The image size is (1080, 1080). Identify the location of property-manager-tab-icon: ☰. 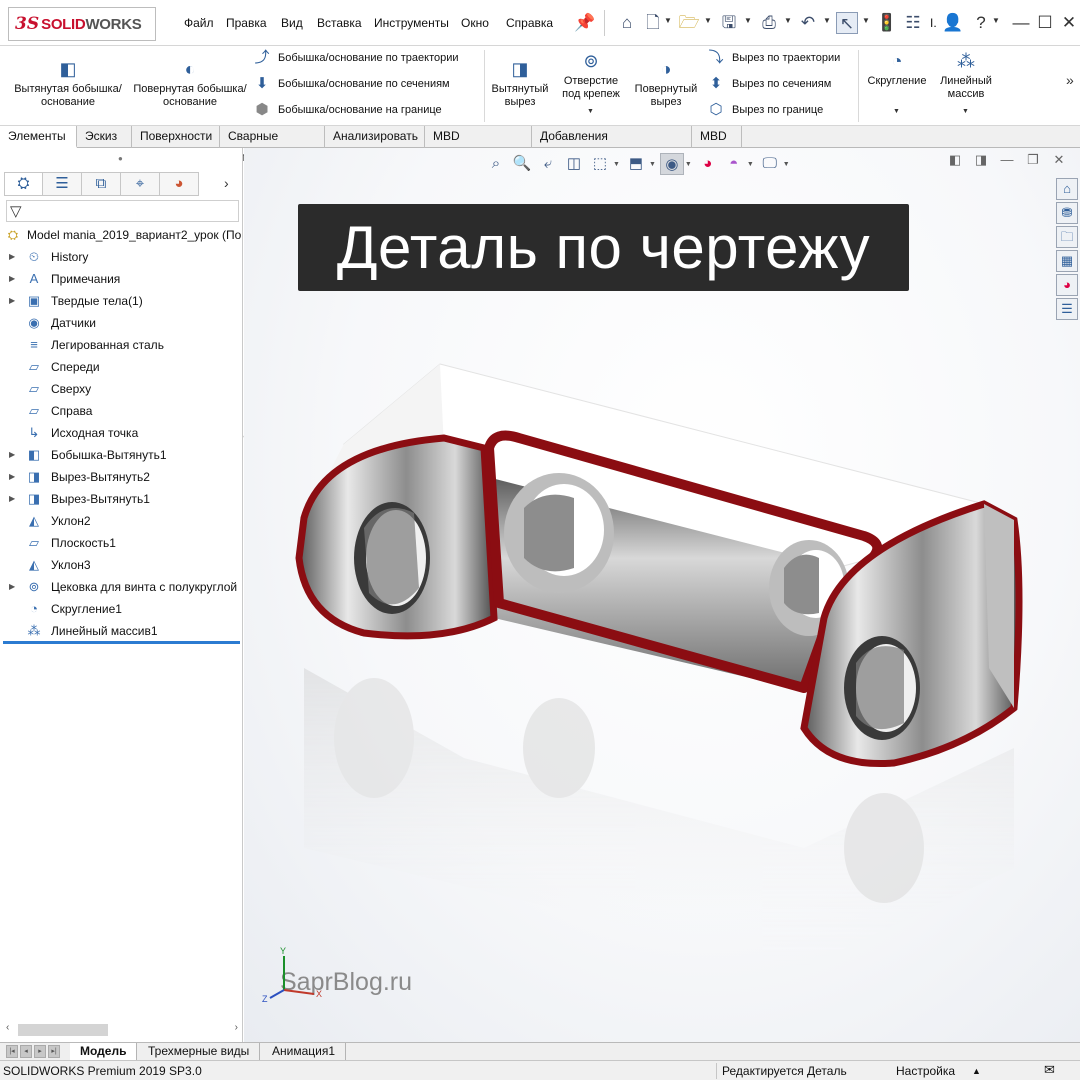
(62, 184).